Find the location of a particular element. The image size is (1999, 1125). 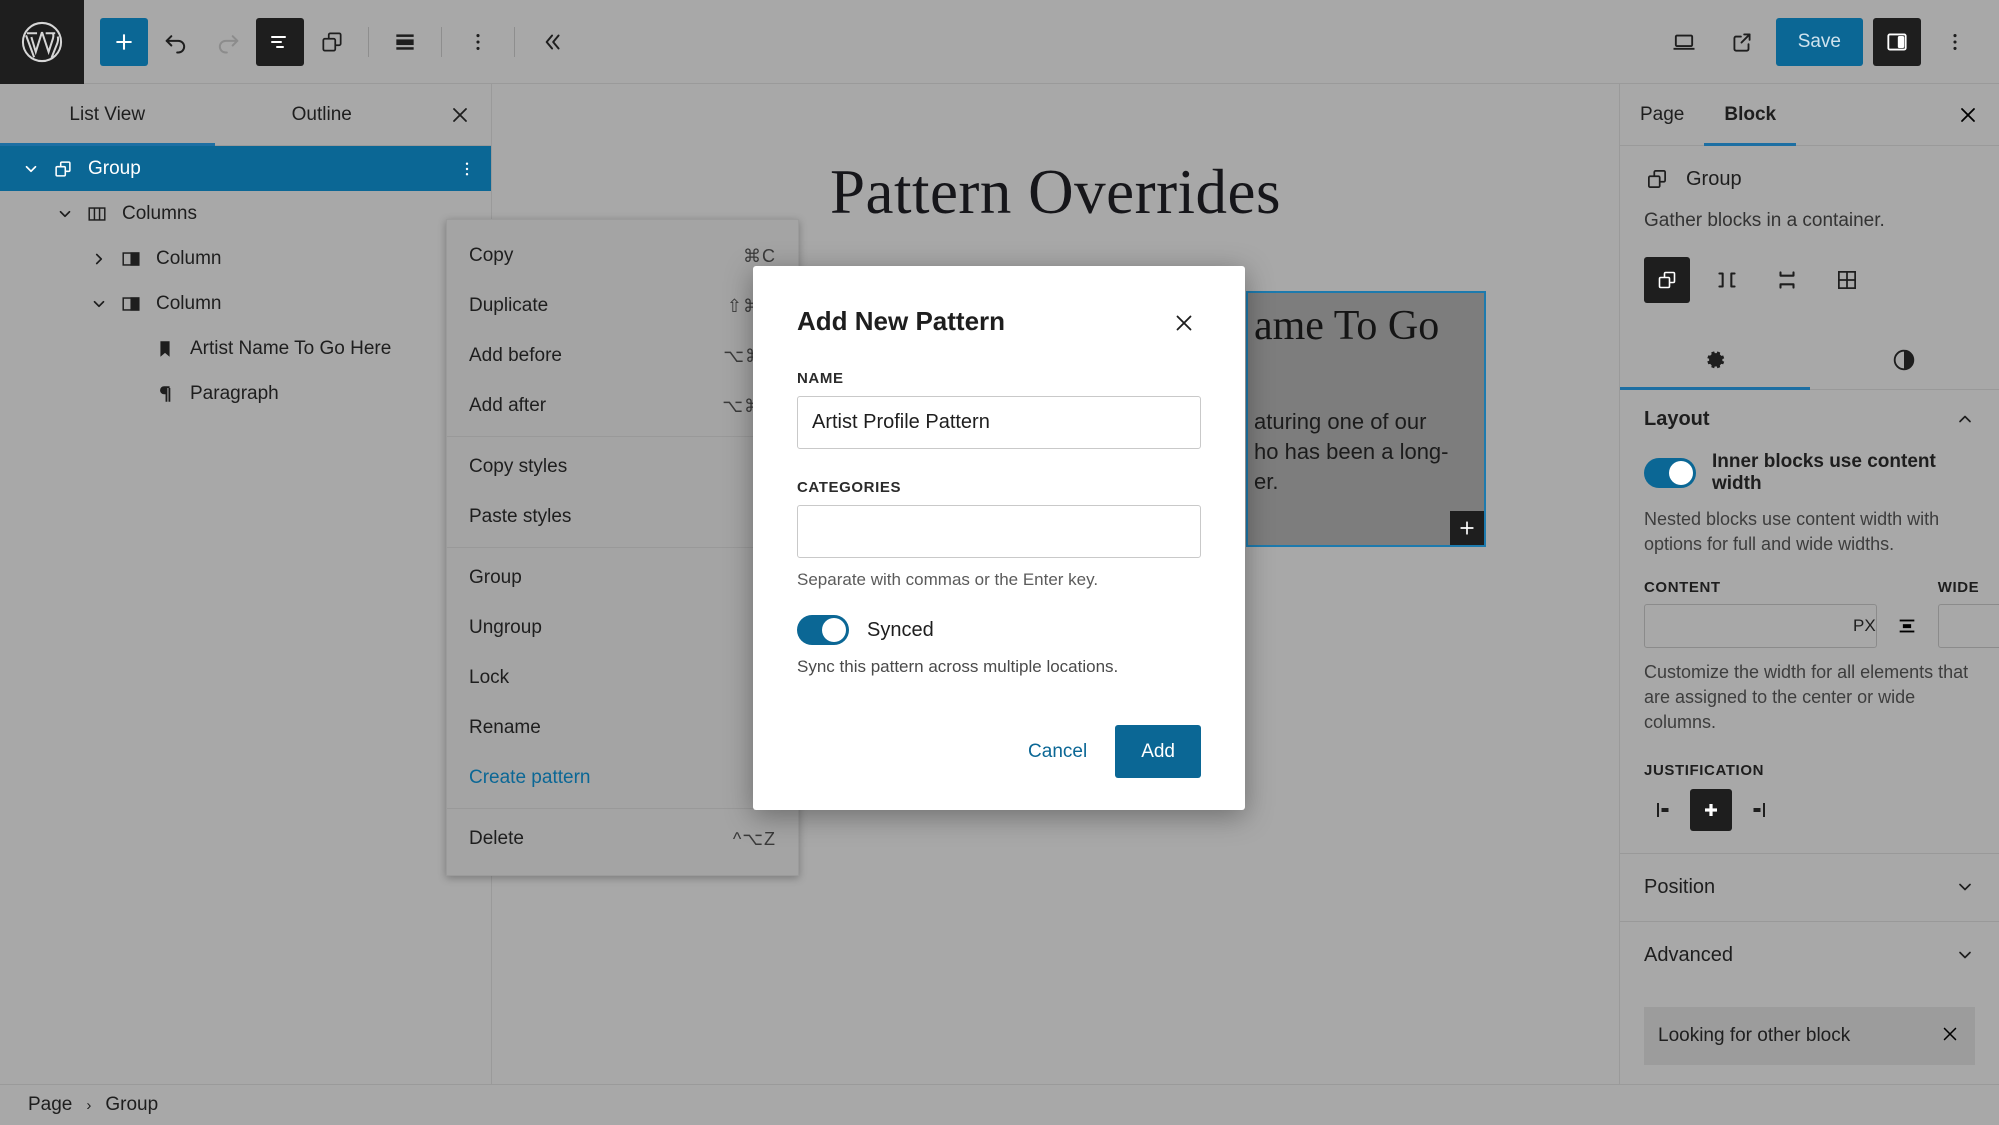

add-button: Add is located at coordinates (1158, 751).